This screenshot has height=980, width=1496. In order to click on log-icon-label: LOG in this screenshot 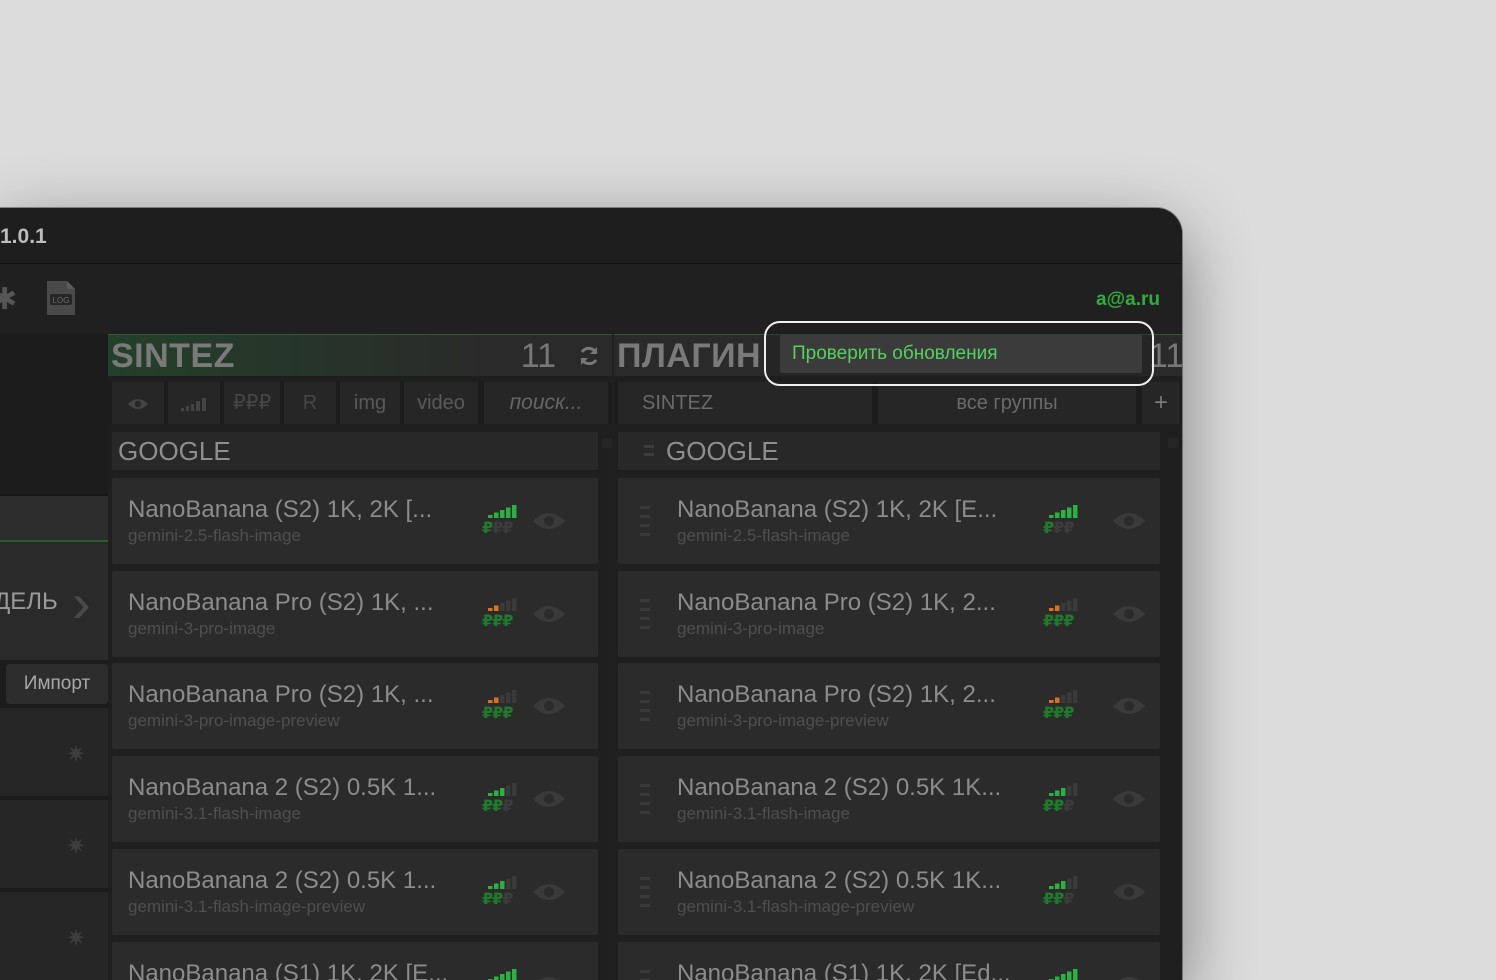, I will do `click(61, 300)`.